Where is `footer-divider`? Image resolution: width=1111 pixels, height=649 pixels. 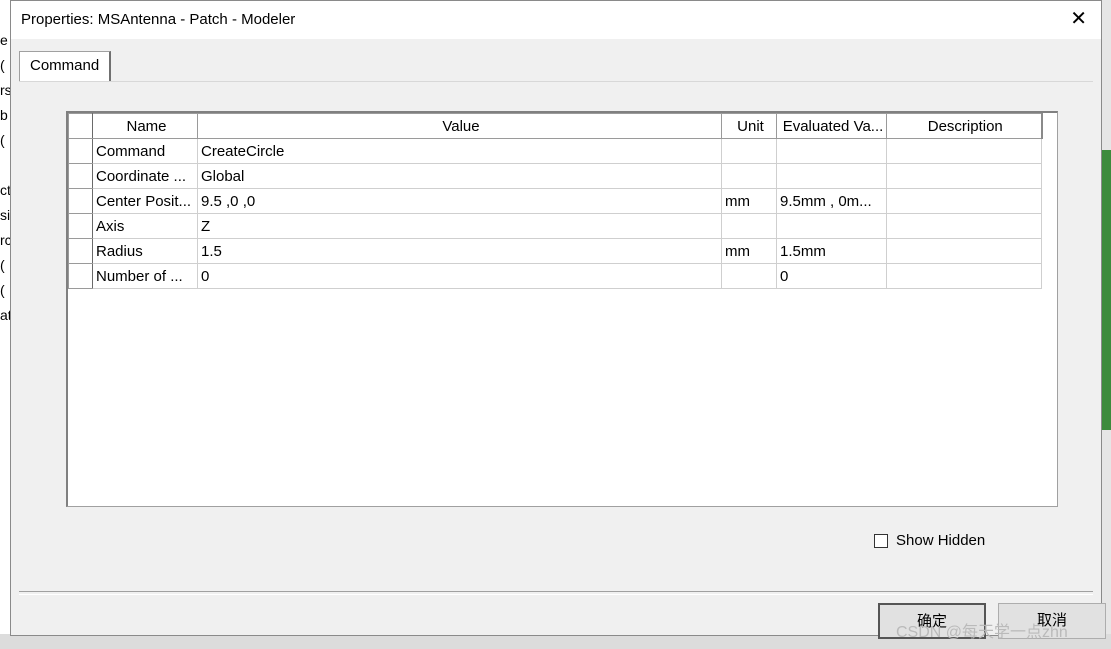
footer-divider is located at coordinates (556, 593).